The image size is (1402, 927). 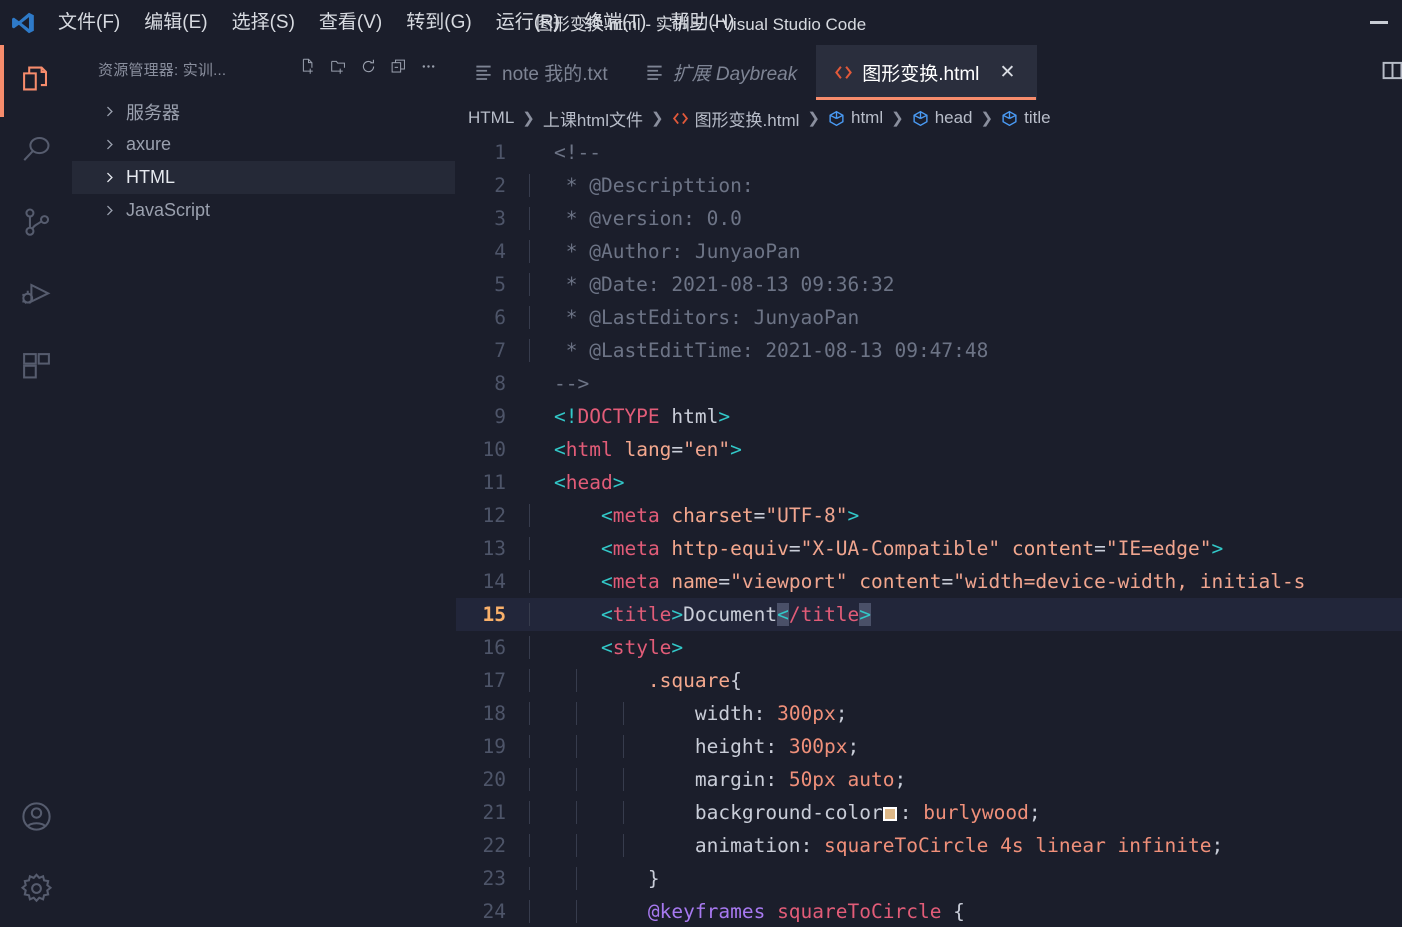 I want to click on menu-help: 帮助(H), so click(x=702, y=22).